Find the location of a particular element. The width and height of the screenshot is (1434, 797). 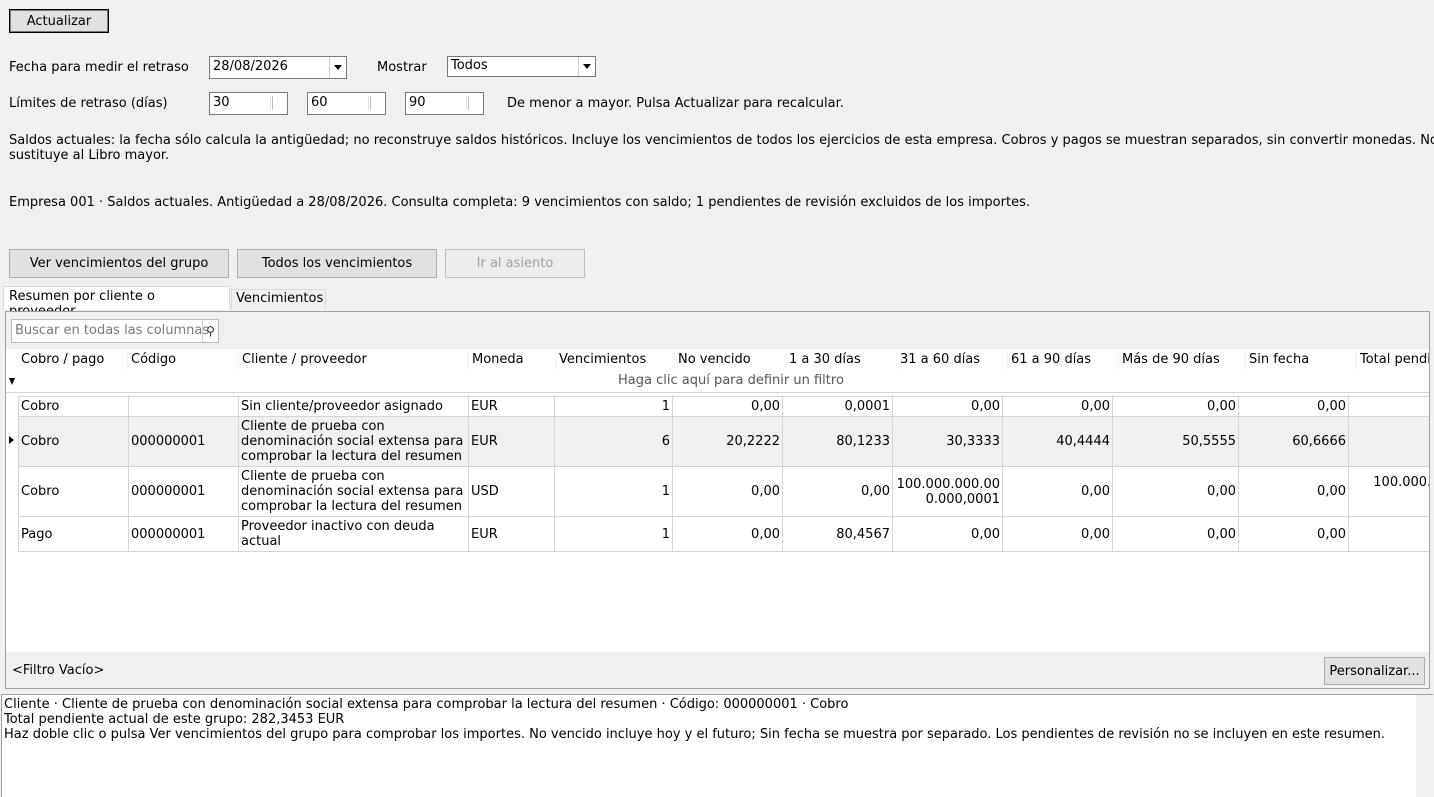

cell: 40,4444 is located at coordinates (1057, 441).